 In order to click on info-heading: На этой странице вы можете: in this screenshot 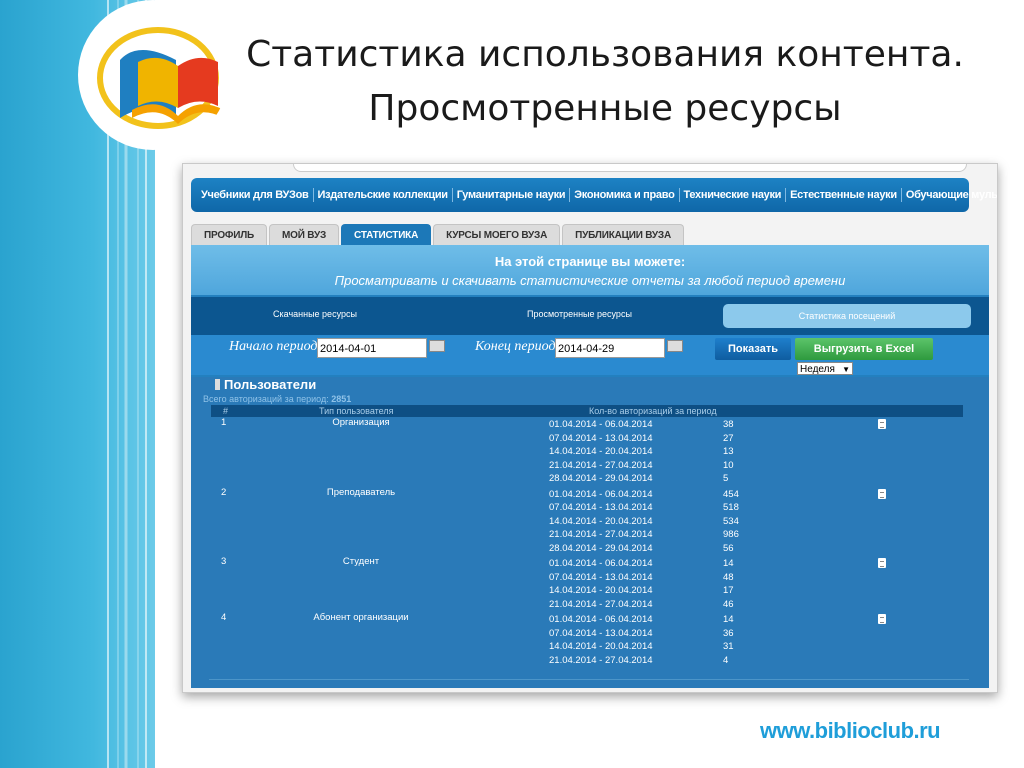, I will do `click(590, 261)`.